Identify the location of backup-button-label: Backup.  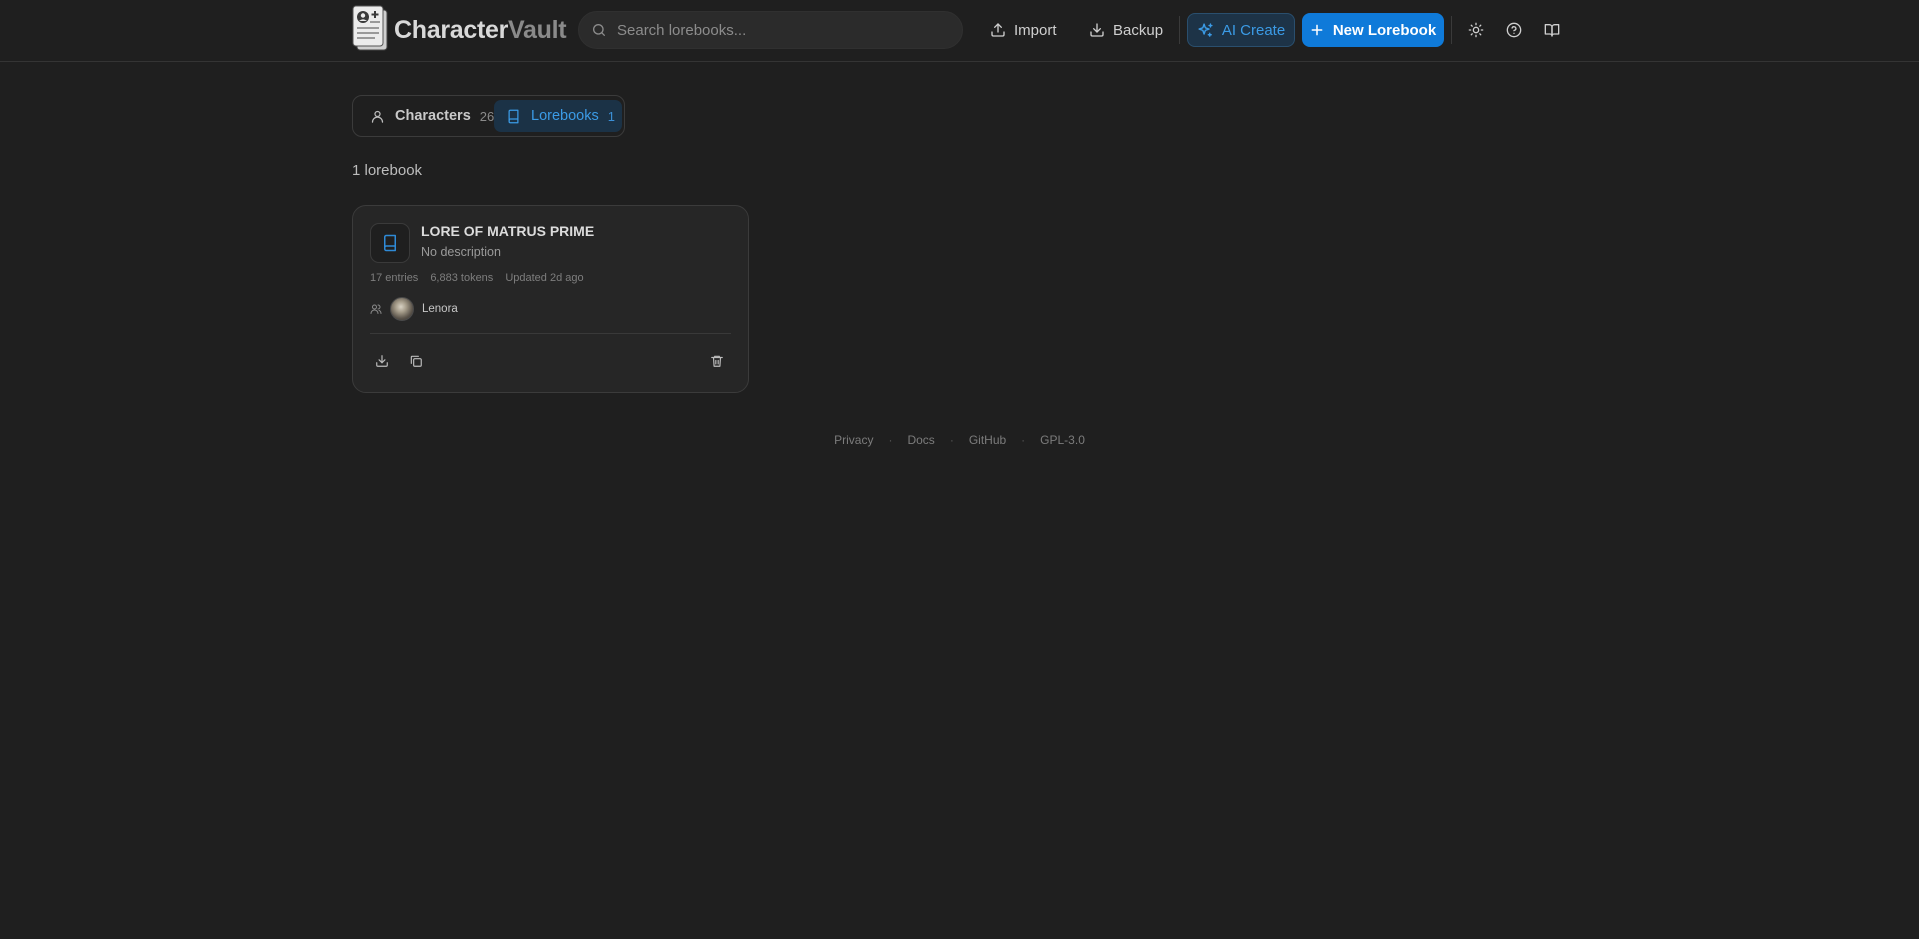
(1138, 30).